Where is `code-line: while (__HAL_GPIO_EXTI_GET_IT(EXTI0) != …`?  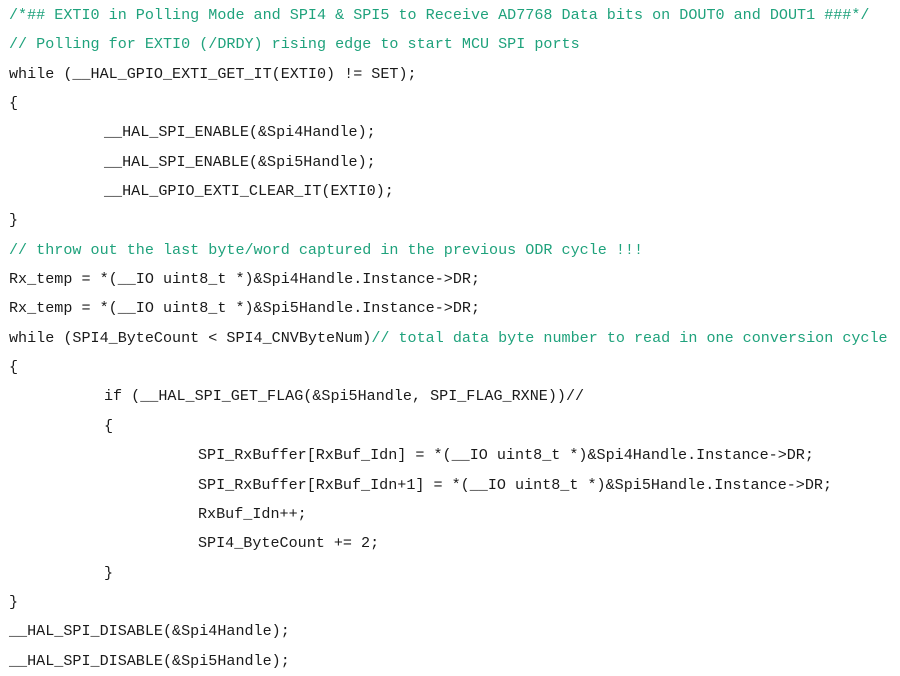
code-line: while (__HAL_GPIO_EXTI_GET_IT(EXTI0) != … is located at coordinates (448, 74).